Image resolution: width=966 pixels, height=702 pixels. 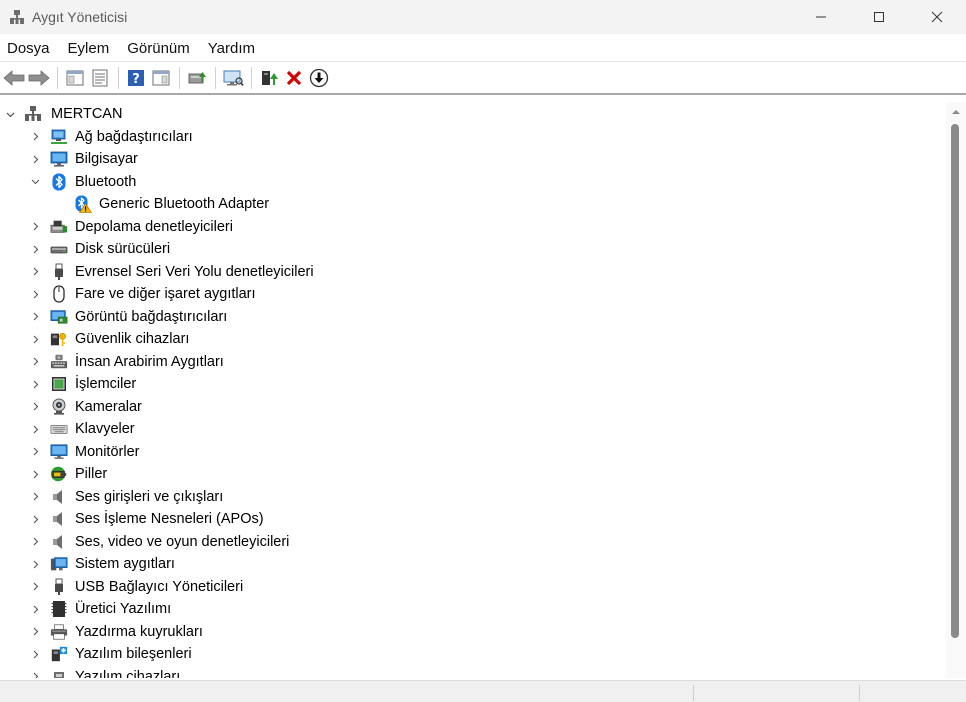 I want to click on software-component-icon, so click(x=59, y=654).